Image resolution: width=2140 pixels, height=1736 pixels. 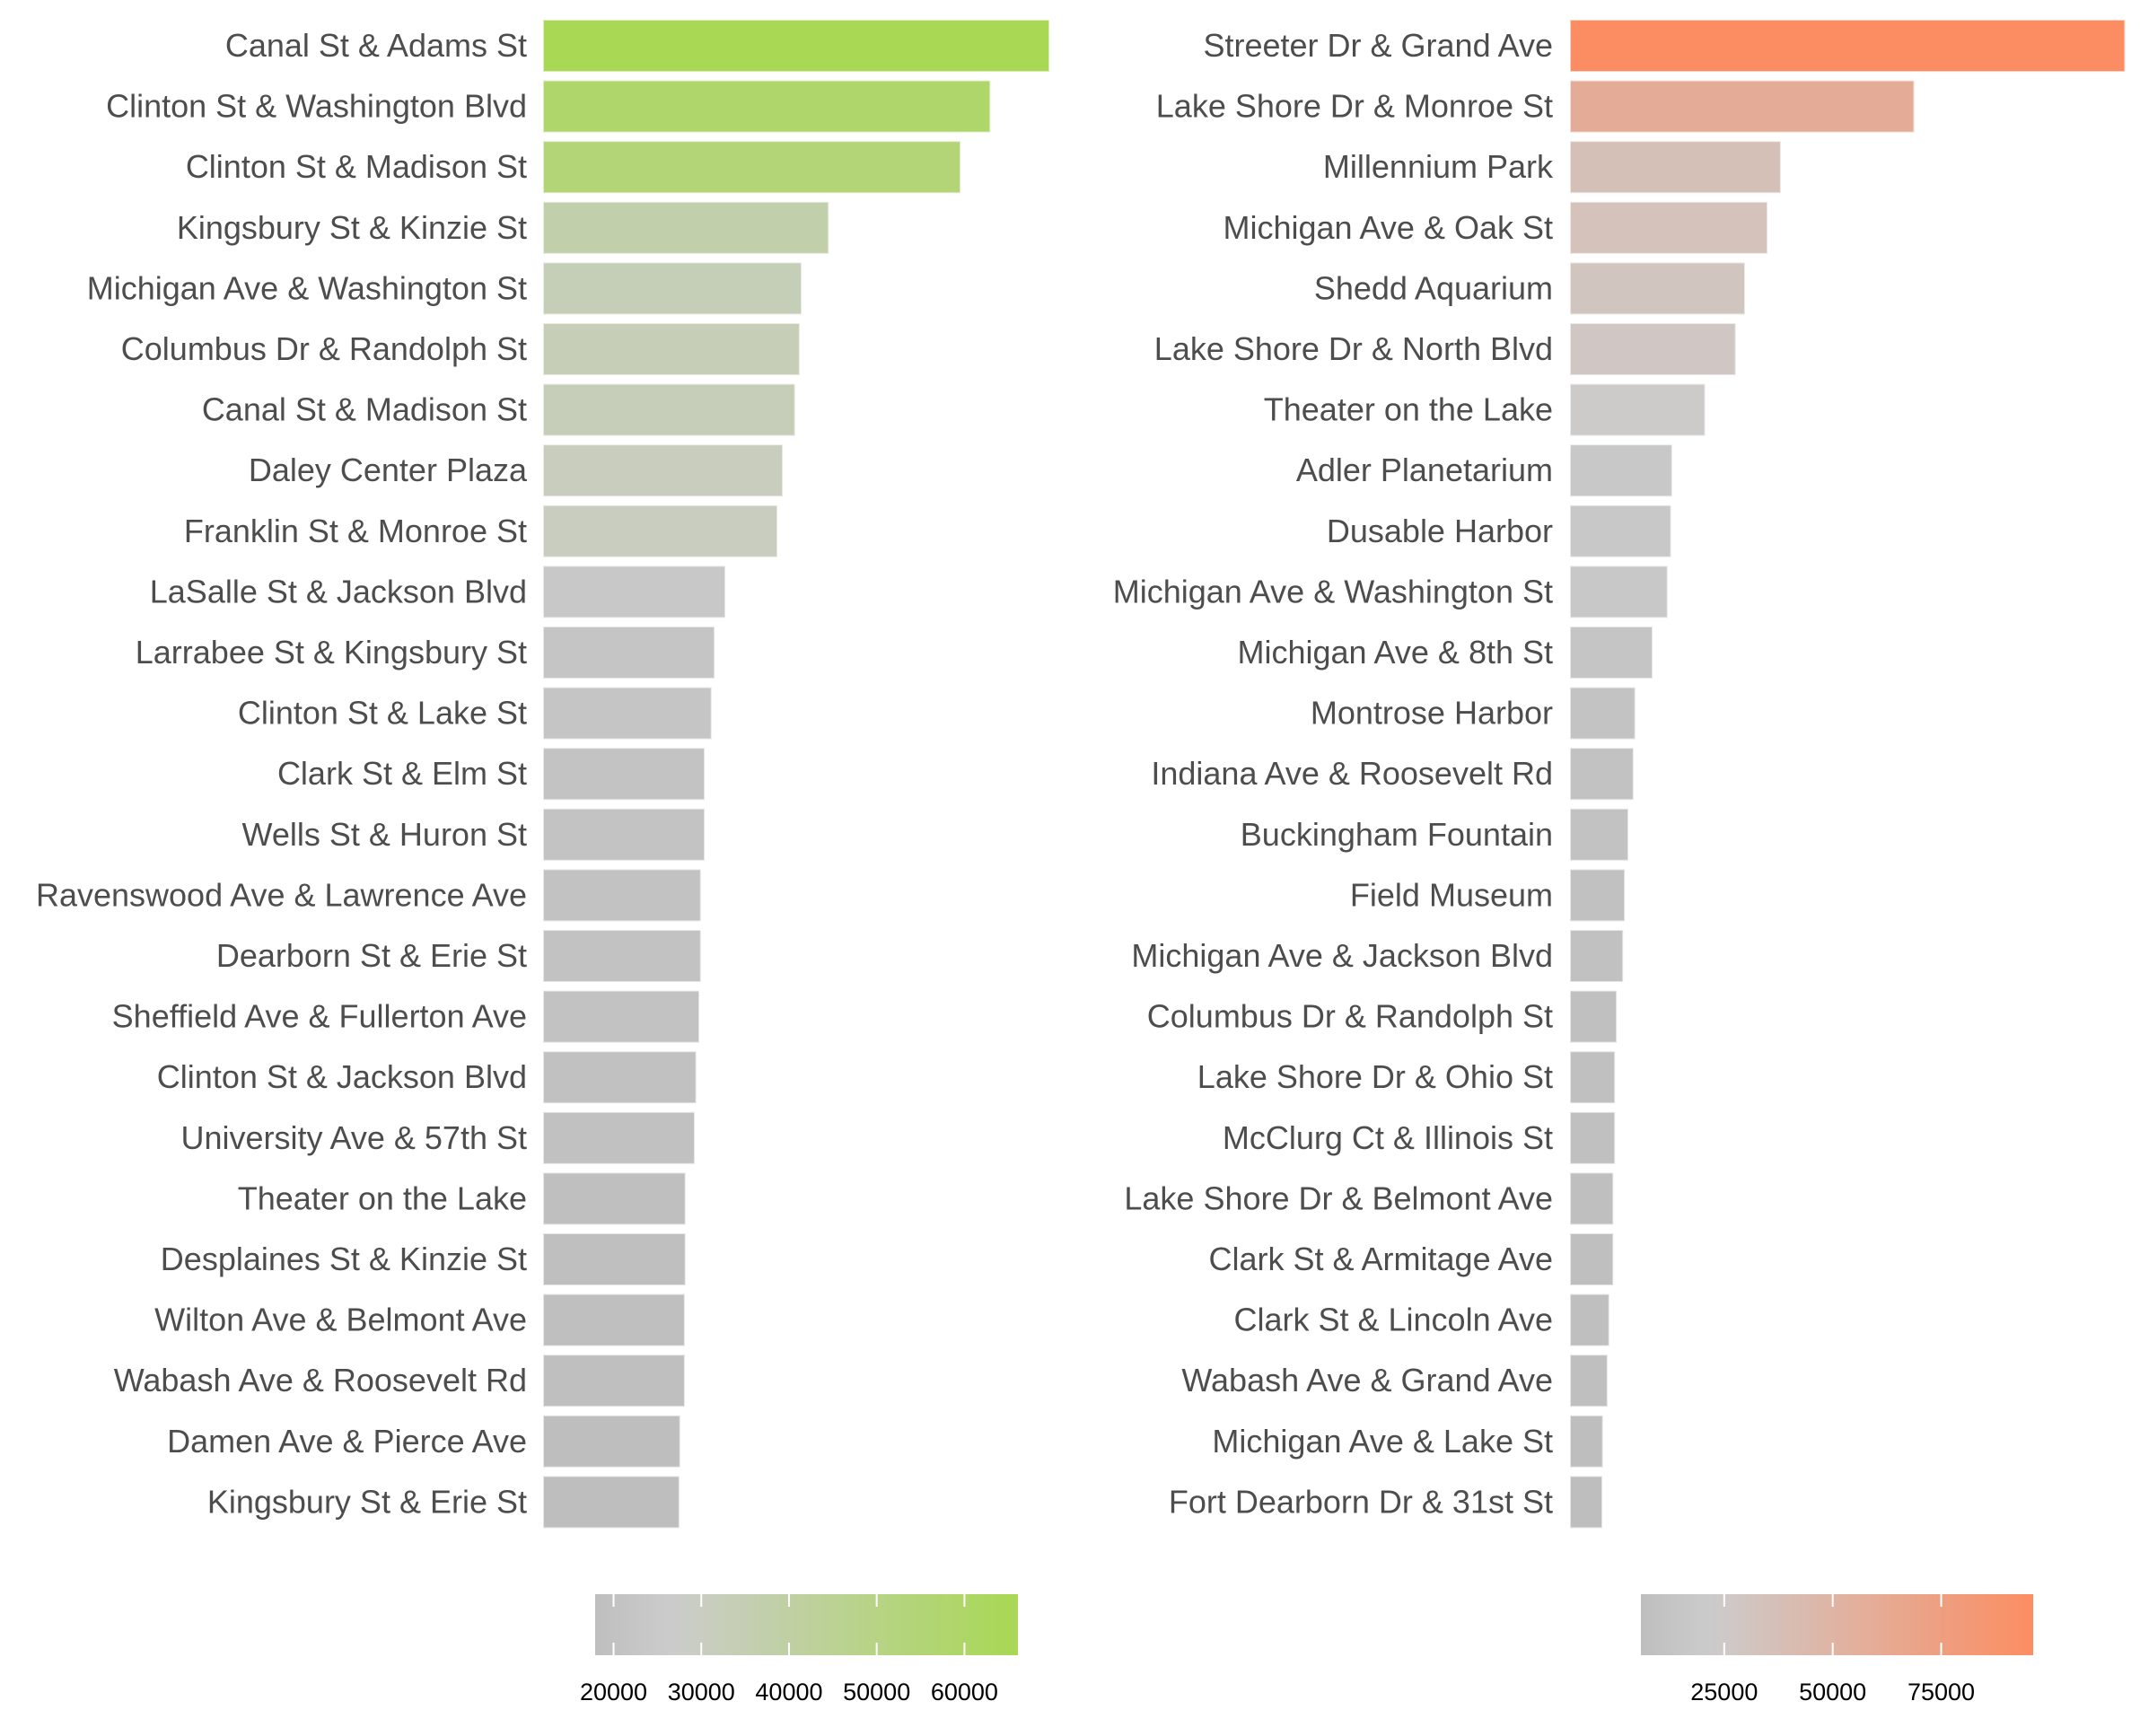 I want to click on category-label: Shedd Aquarium, so click(x=1433, y=288).